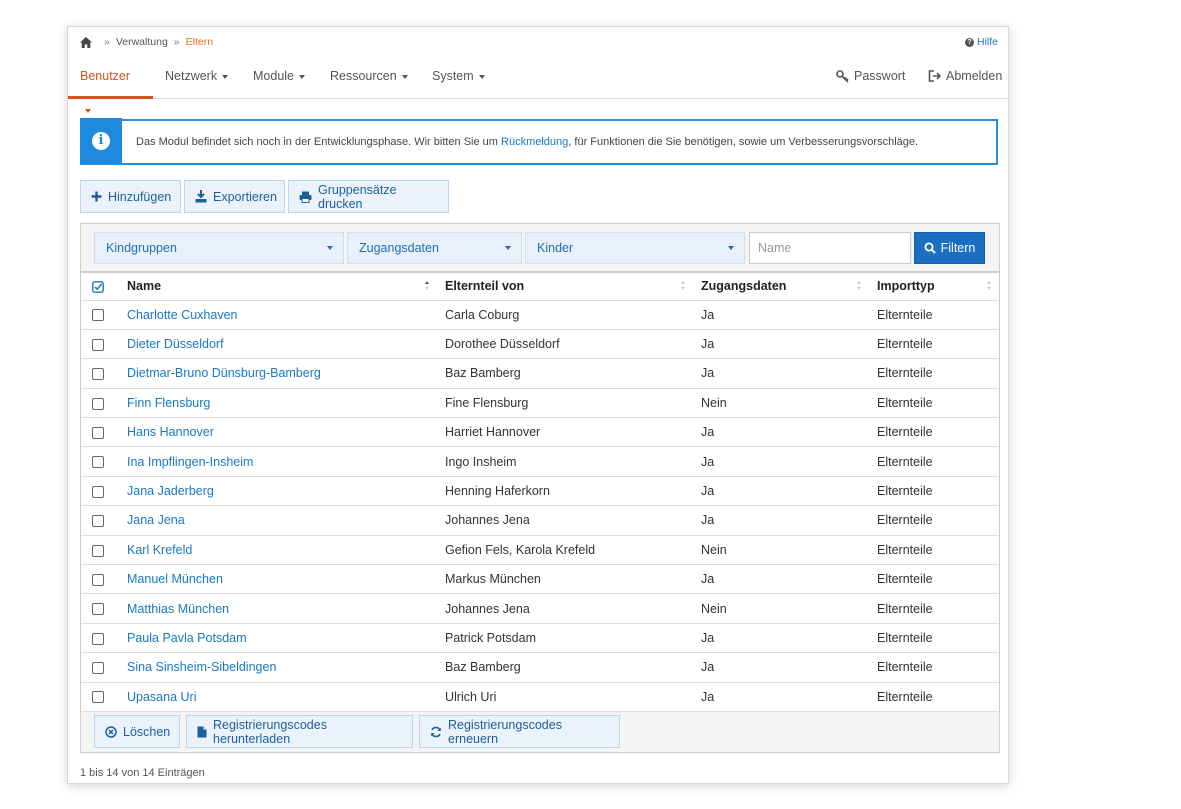 The image size is (1181, 809). What do you see at coordinates (111, 731) in the screenshot?
I see `close-circle-icon` at bounding box center [111, 731].